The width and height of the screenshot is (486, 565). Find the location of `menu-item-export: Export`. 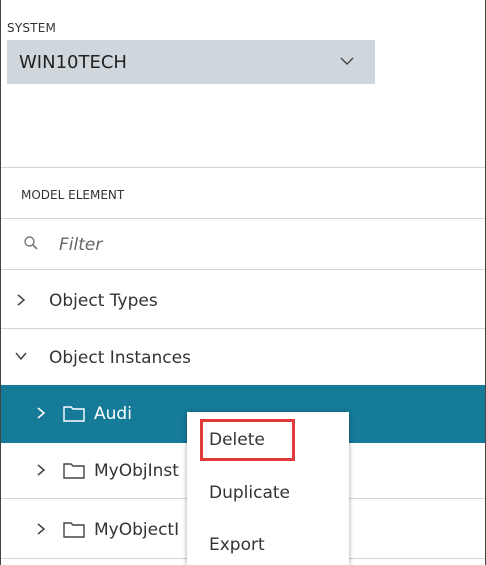

menu-item-export: Export is located at coordinates (237, 545).